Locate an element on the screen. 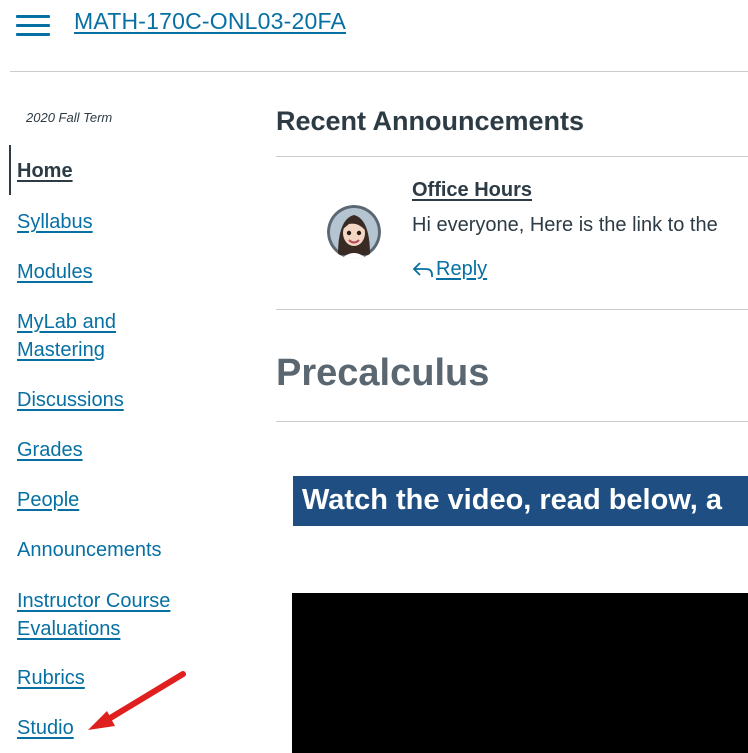 The width and height of the screenshot is (748, 753). banner-text: Watch the video, read below, a is located at coordinates (512, 500).